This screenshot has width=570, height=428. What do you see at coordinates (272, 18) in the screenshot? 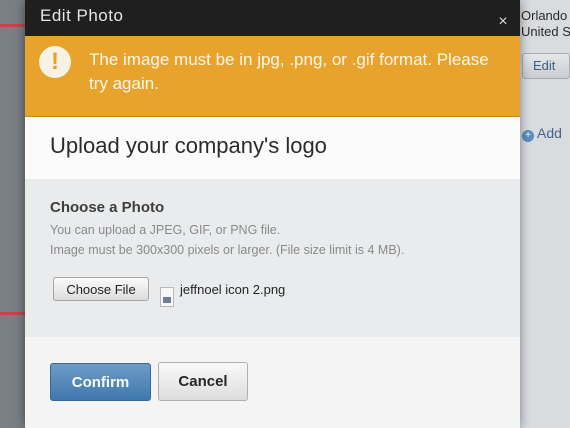
I see `dialog-header: Edit Photo ×` at bounding box center [272, 18].